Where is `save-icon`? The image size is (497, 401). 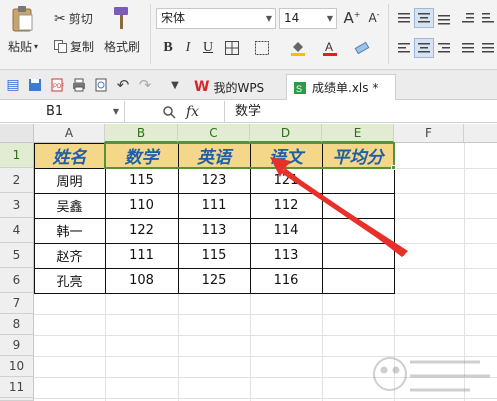 save-icon is located at coordinates (35, 85).